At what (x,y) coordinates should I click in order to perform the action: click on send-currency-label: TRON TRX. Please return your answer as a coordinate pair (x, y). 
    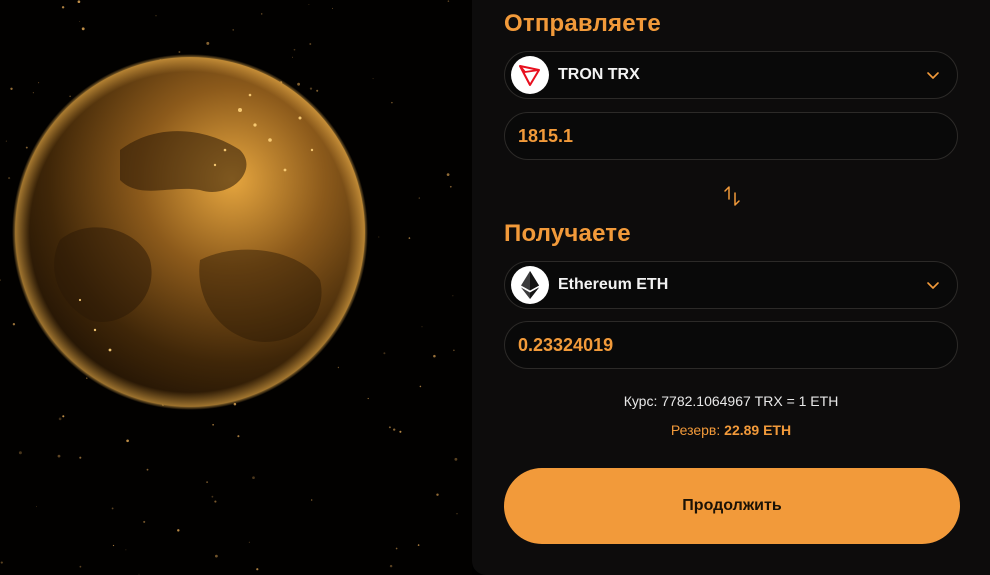
    Looking at the image, I should click on (599, 74).